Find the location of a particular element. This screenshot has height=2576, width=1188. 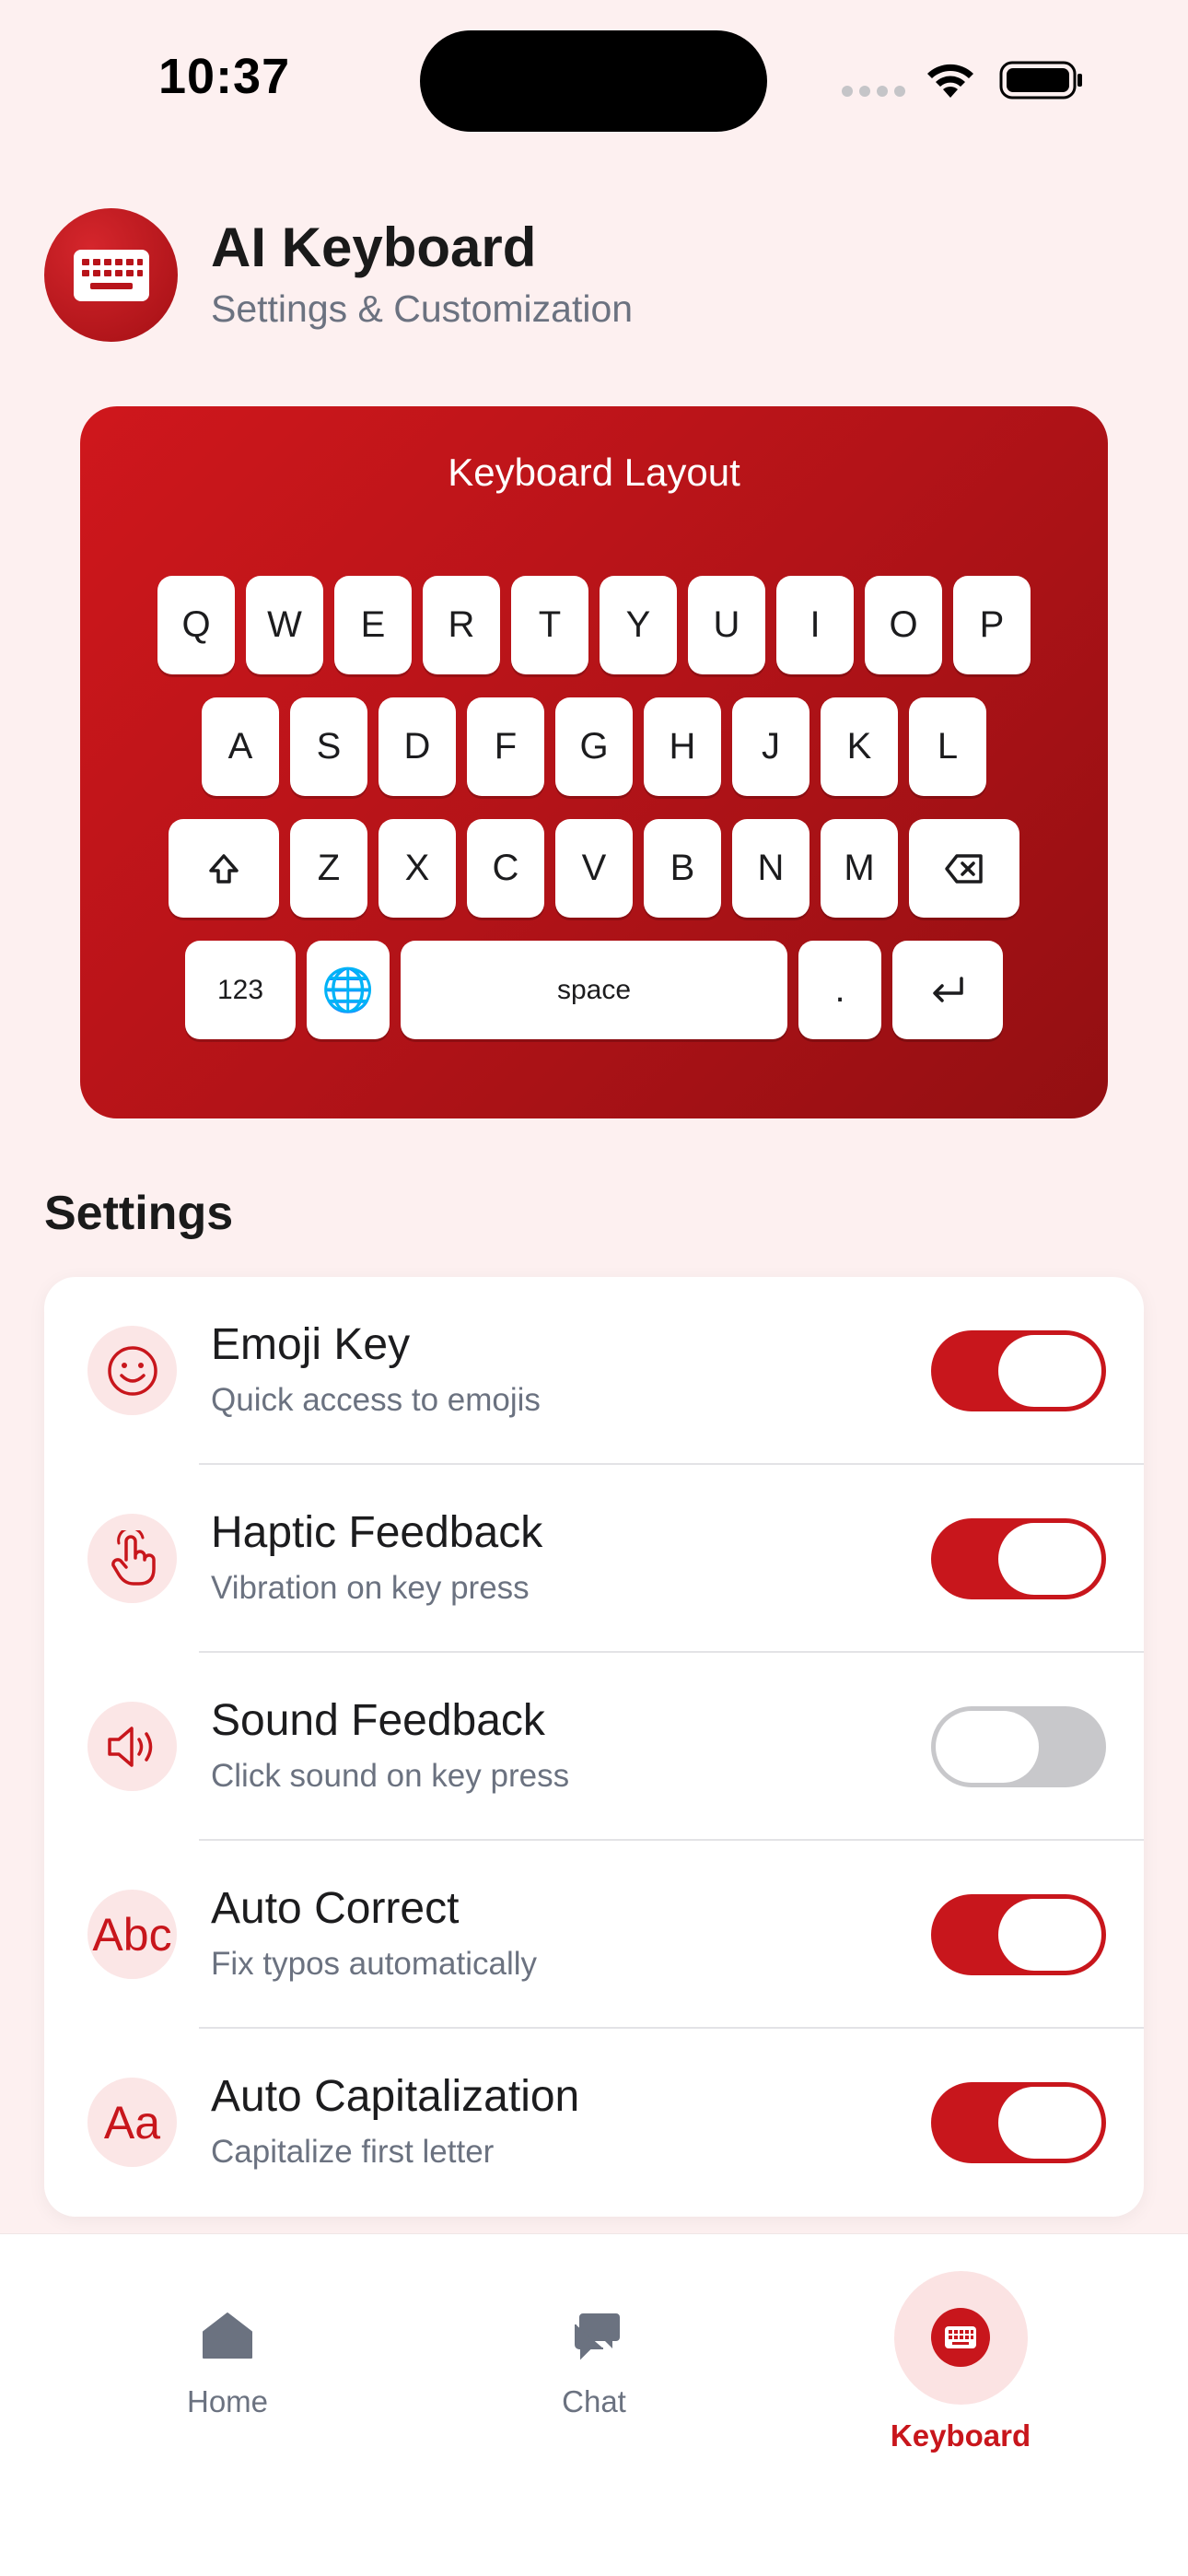

key-a: A is located at coordinates (240, 746).